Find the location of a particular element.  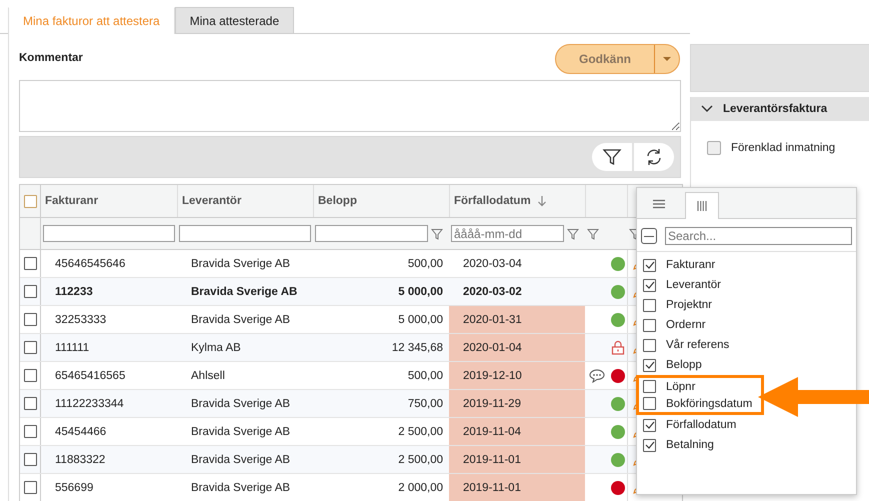

table-cell-text: 12 345,68 is located at coordinates (417, 348).